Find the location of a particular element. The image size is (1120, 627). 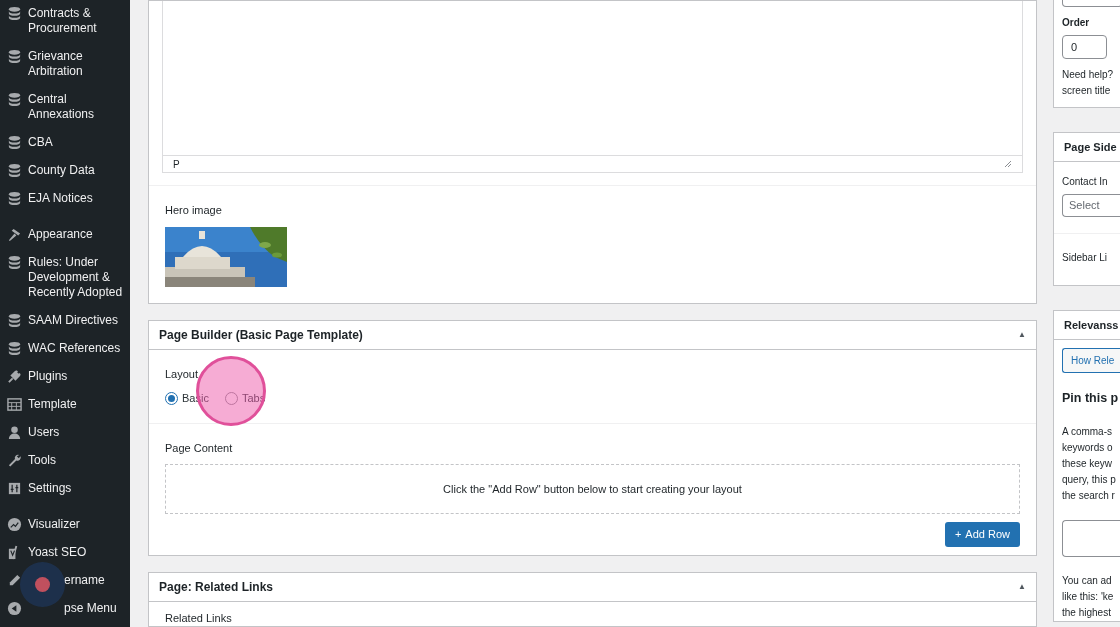

grid-icon is located at coordinates (14, 404).